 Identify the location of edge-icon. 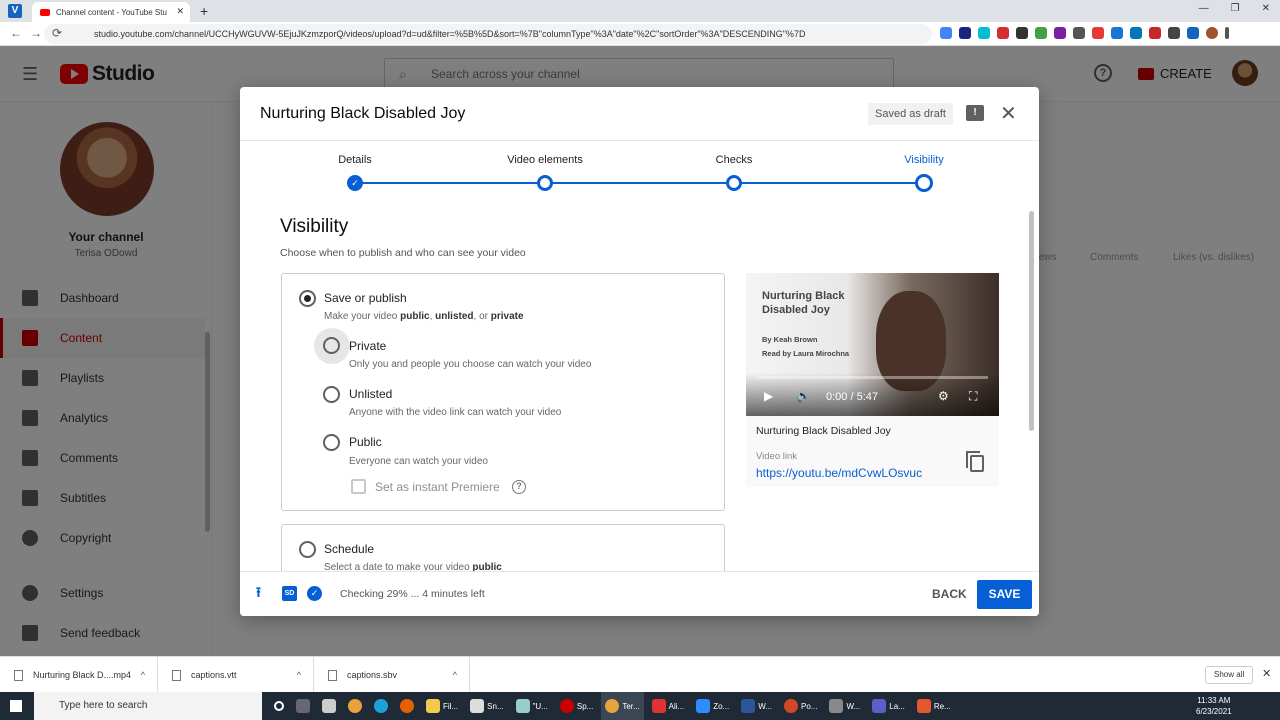
(381, 706).